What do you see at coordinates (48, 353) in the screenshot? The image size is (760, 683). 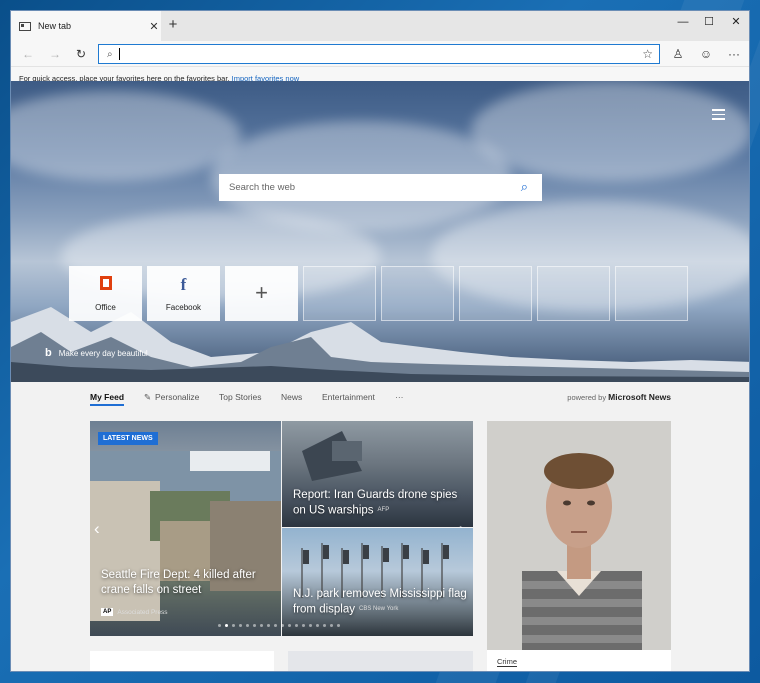 I see `bing-logo-icon: b` at bounding box center [48, 353].